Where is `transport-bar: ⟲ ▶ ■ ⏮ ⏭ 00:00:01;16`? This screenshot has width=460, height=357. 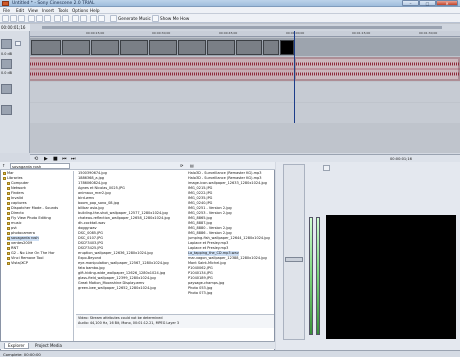 transport-bar: ⟲ ▶ ■ ⏮ ⏭ 00:00:01;16 is located at coordinates (245, 158).